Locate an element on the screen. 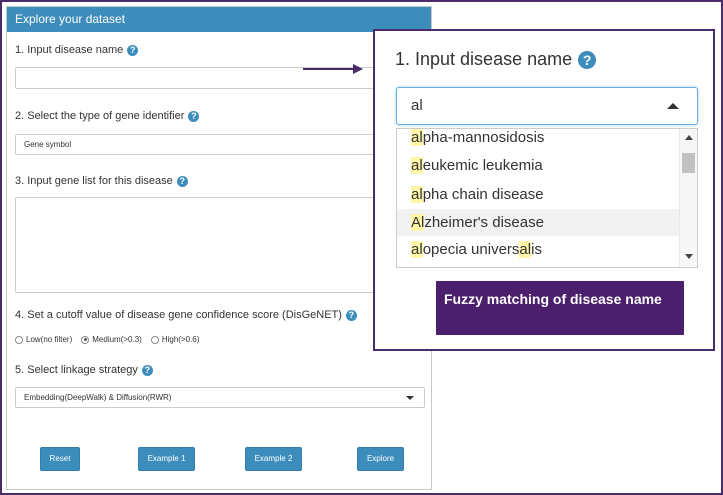  disease-name-label: 1. Input disease name ? is located at coordinates (77, 50).